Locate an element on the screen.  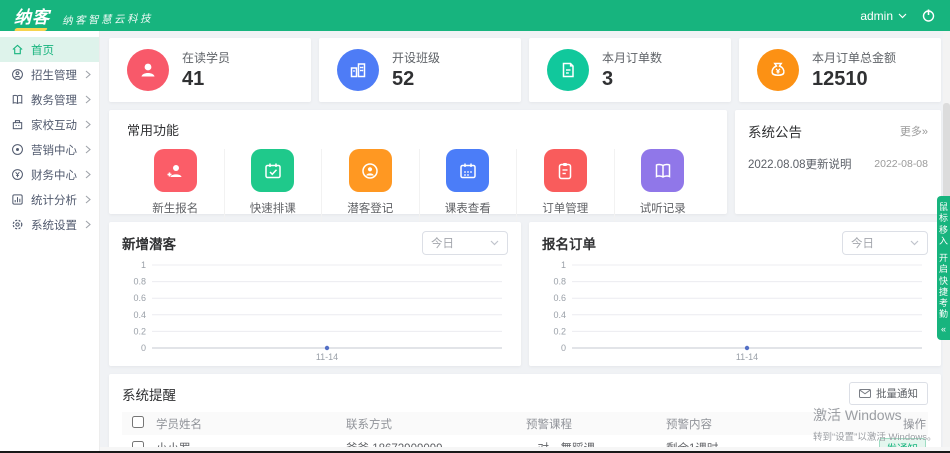
quick-action-schedule: 快速排课 is located at coordinates (273, 185).